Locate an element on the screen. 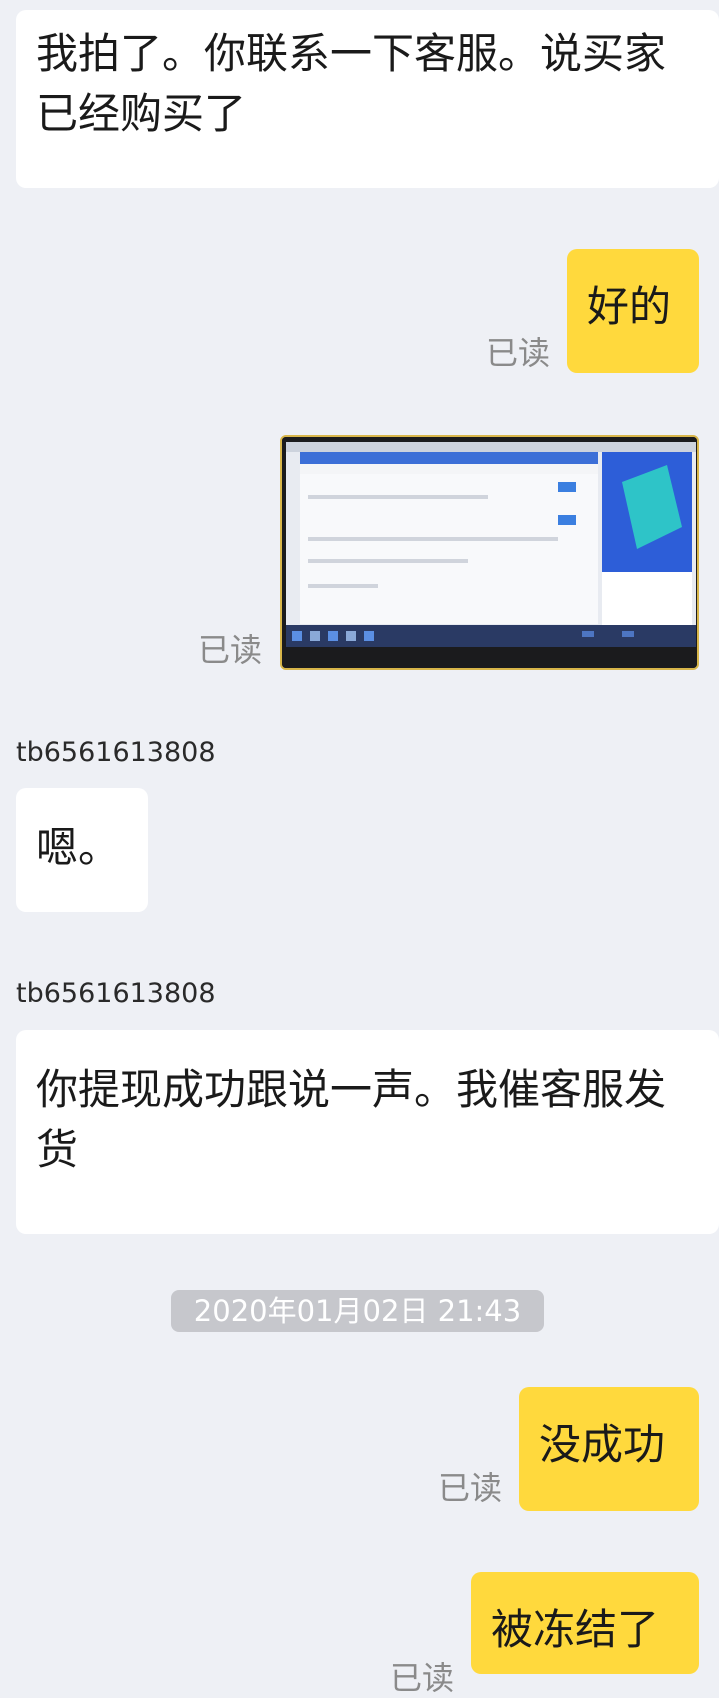 The width and height of the screenshot is (719, 1698). outgoing-message-bubble: 好的 is located at coordinates (633, 311).